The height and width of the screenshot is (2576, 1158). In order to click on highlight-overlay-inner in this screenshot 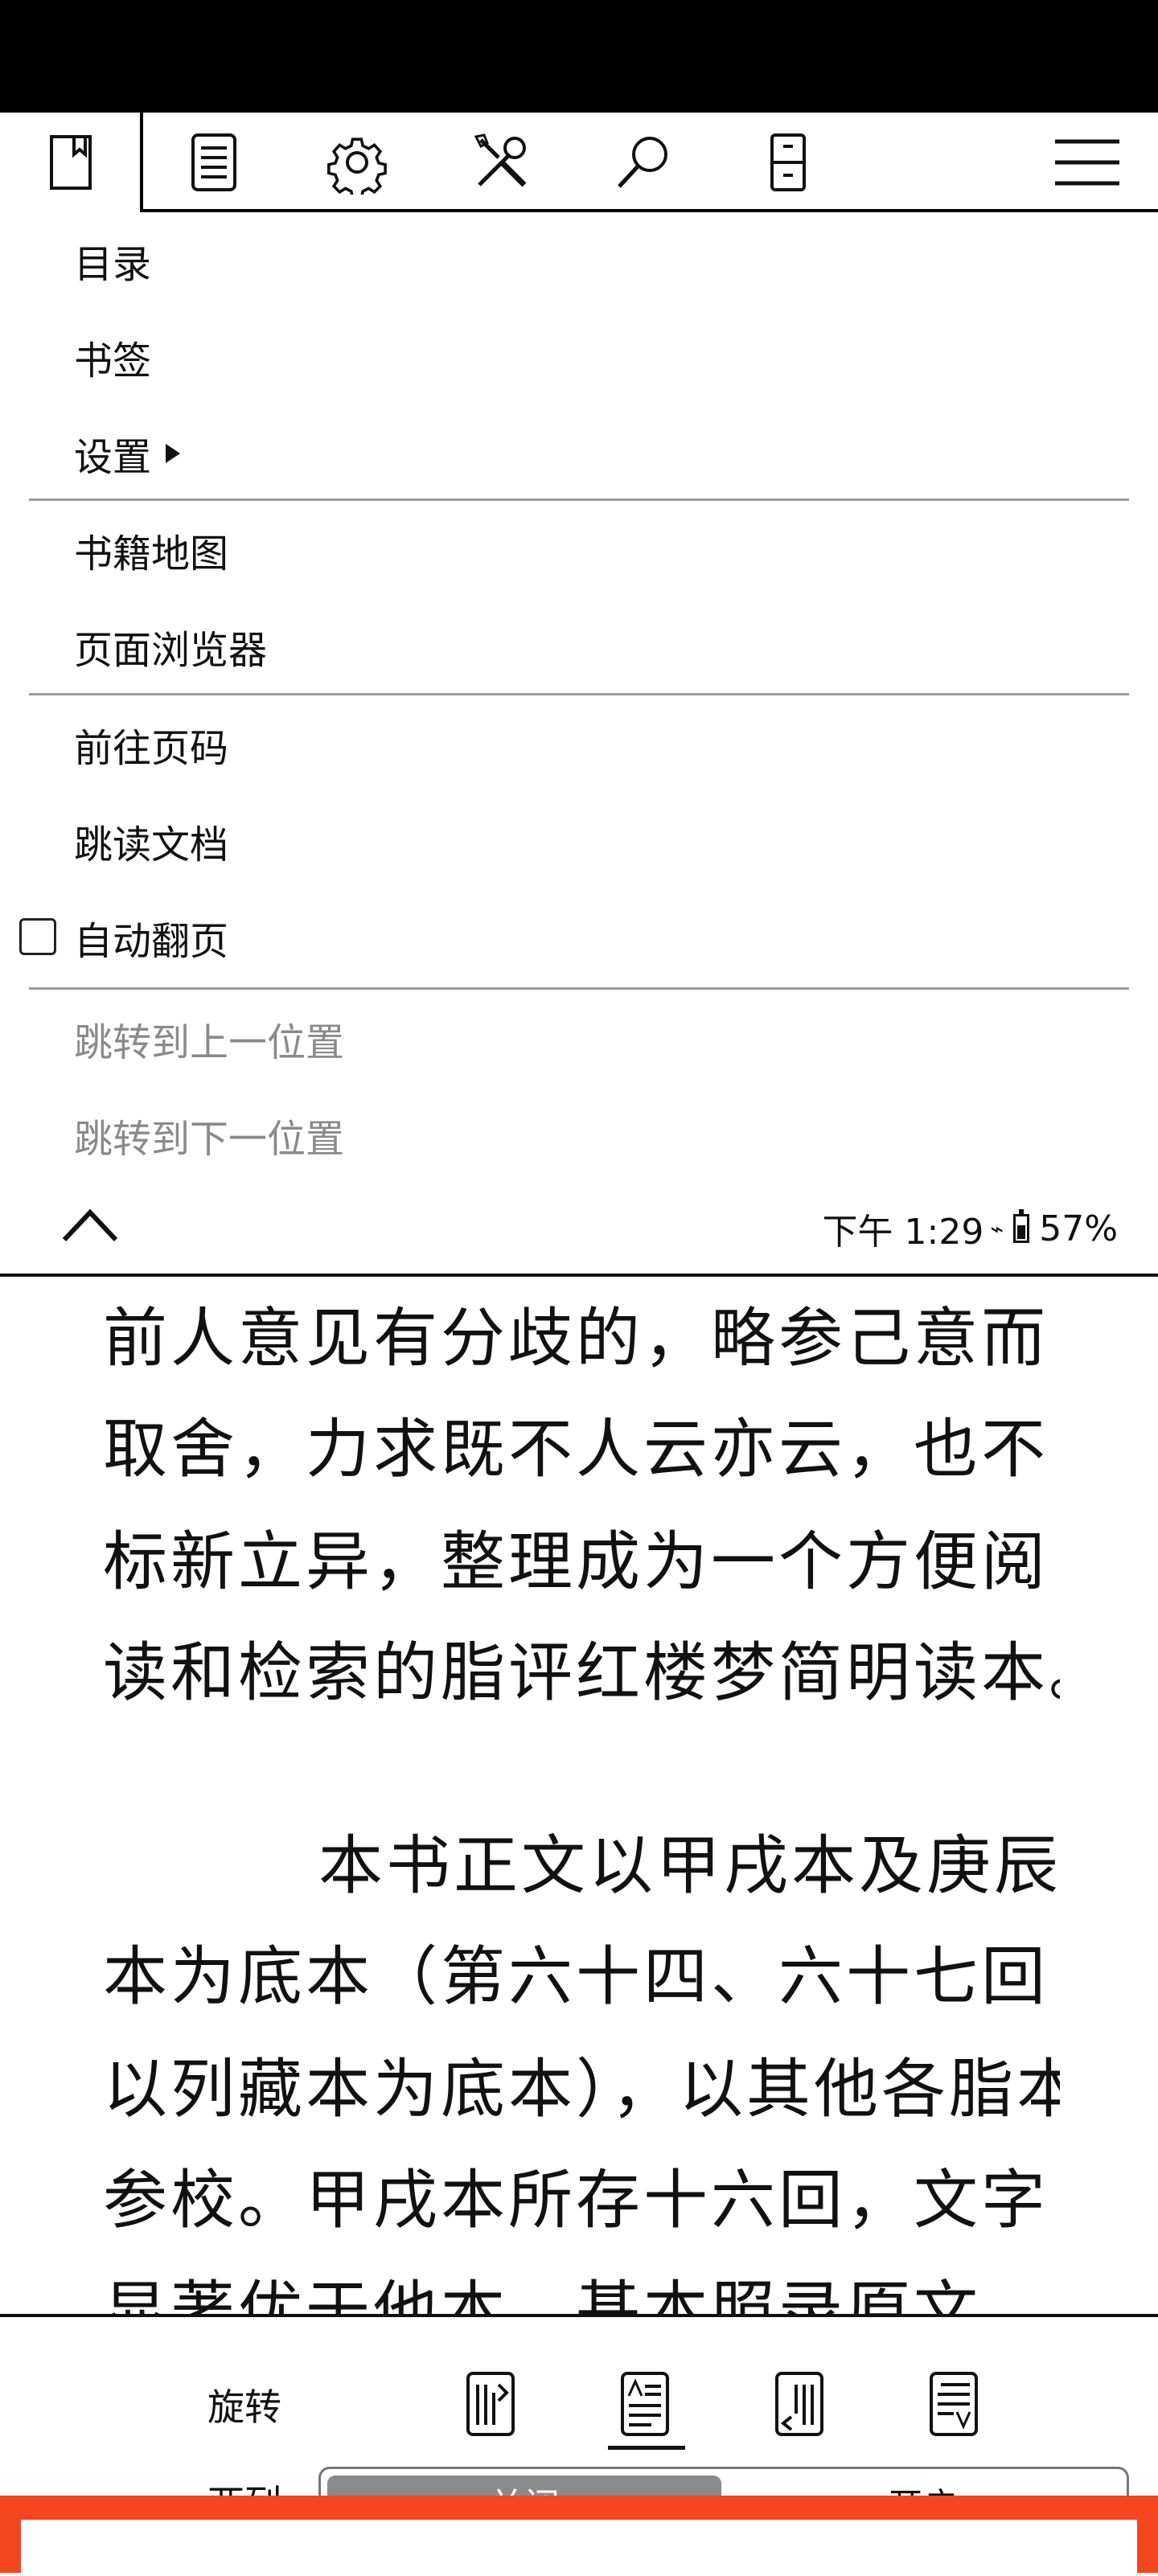, I will do `click(579, 2548)`.